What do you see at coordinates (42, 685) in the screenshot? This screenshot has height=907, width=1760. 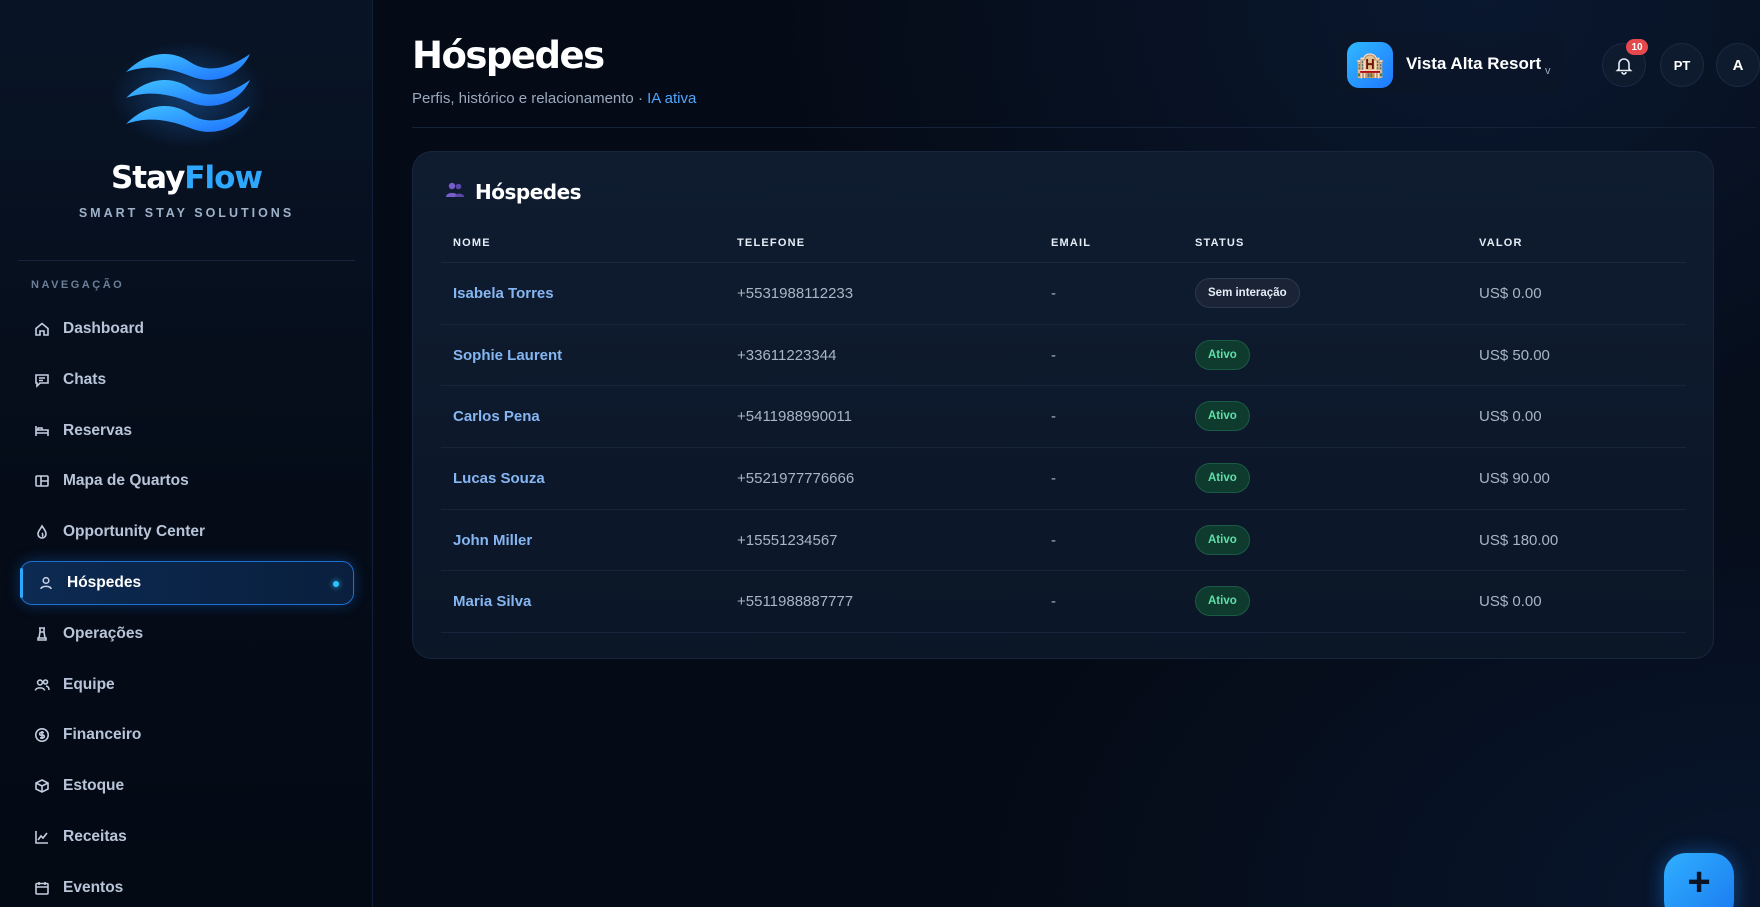 I see `team-icon` at bounding box center [42, 685].